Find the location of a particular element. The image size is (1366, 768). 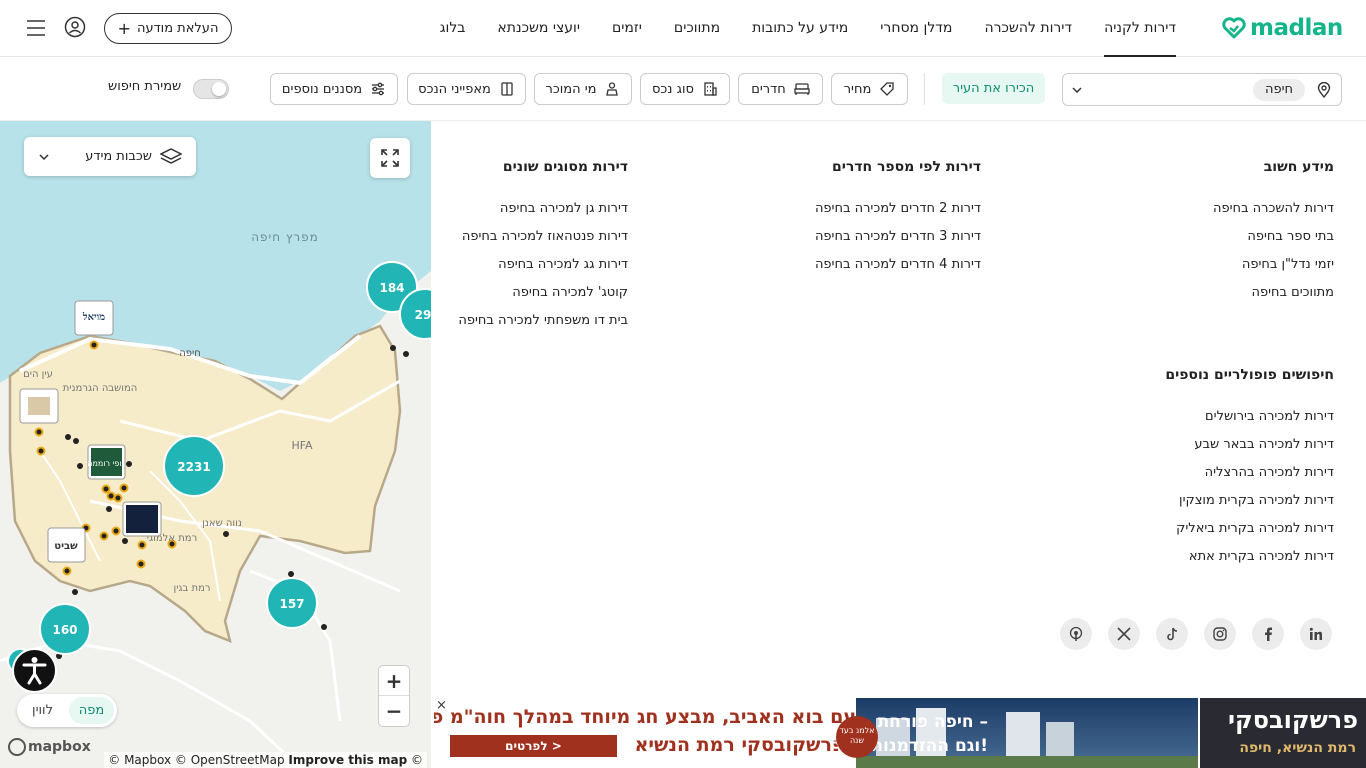

link-item: דירות 4 חדרים למכירה בחיפה is located at coordinates (898, 271).